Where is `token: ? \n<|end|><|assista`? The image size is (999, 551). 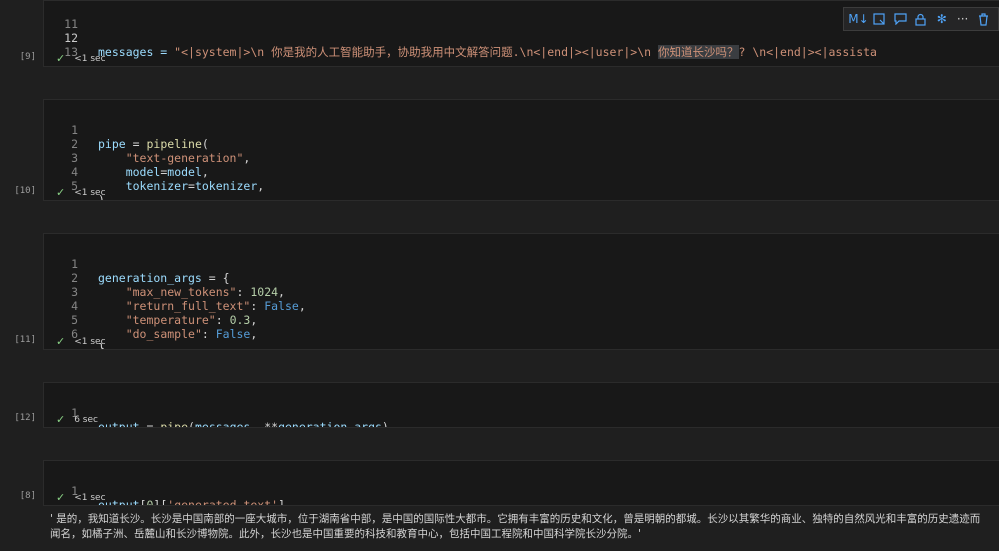 token: ? \n<|end|><|assista is located at coordinates (807, 52).